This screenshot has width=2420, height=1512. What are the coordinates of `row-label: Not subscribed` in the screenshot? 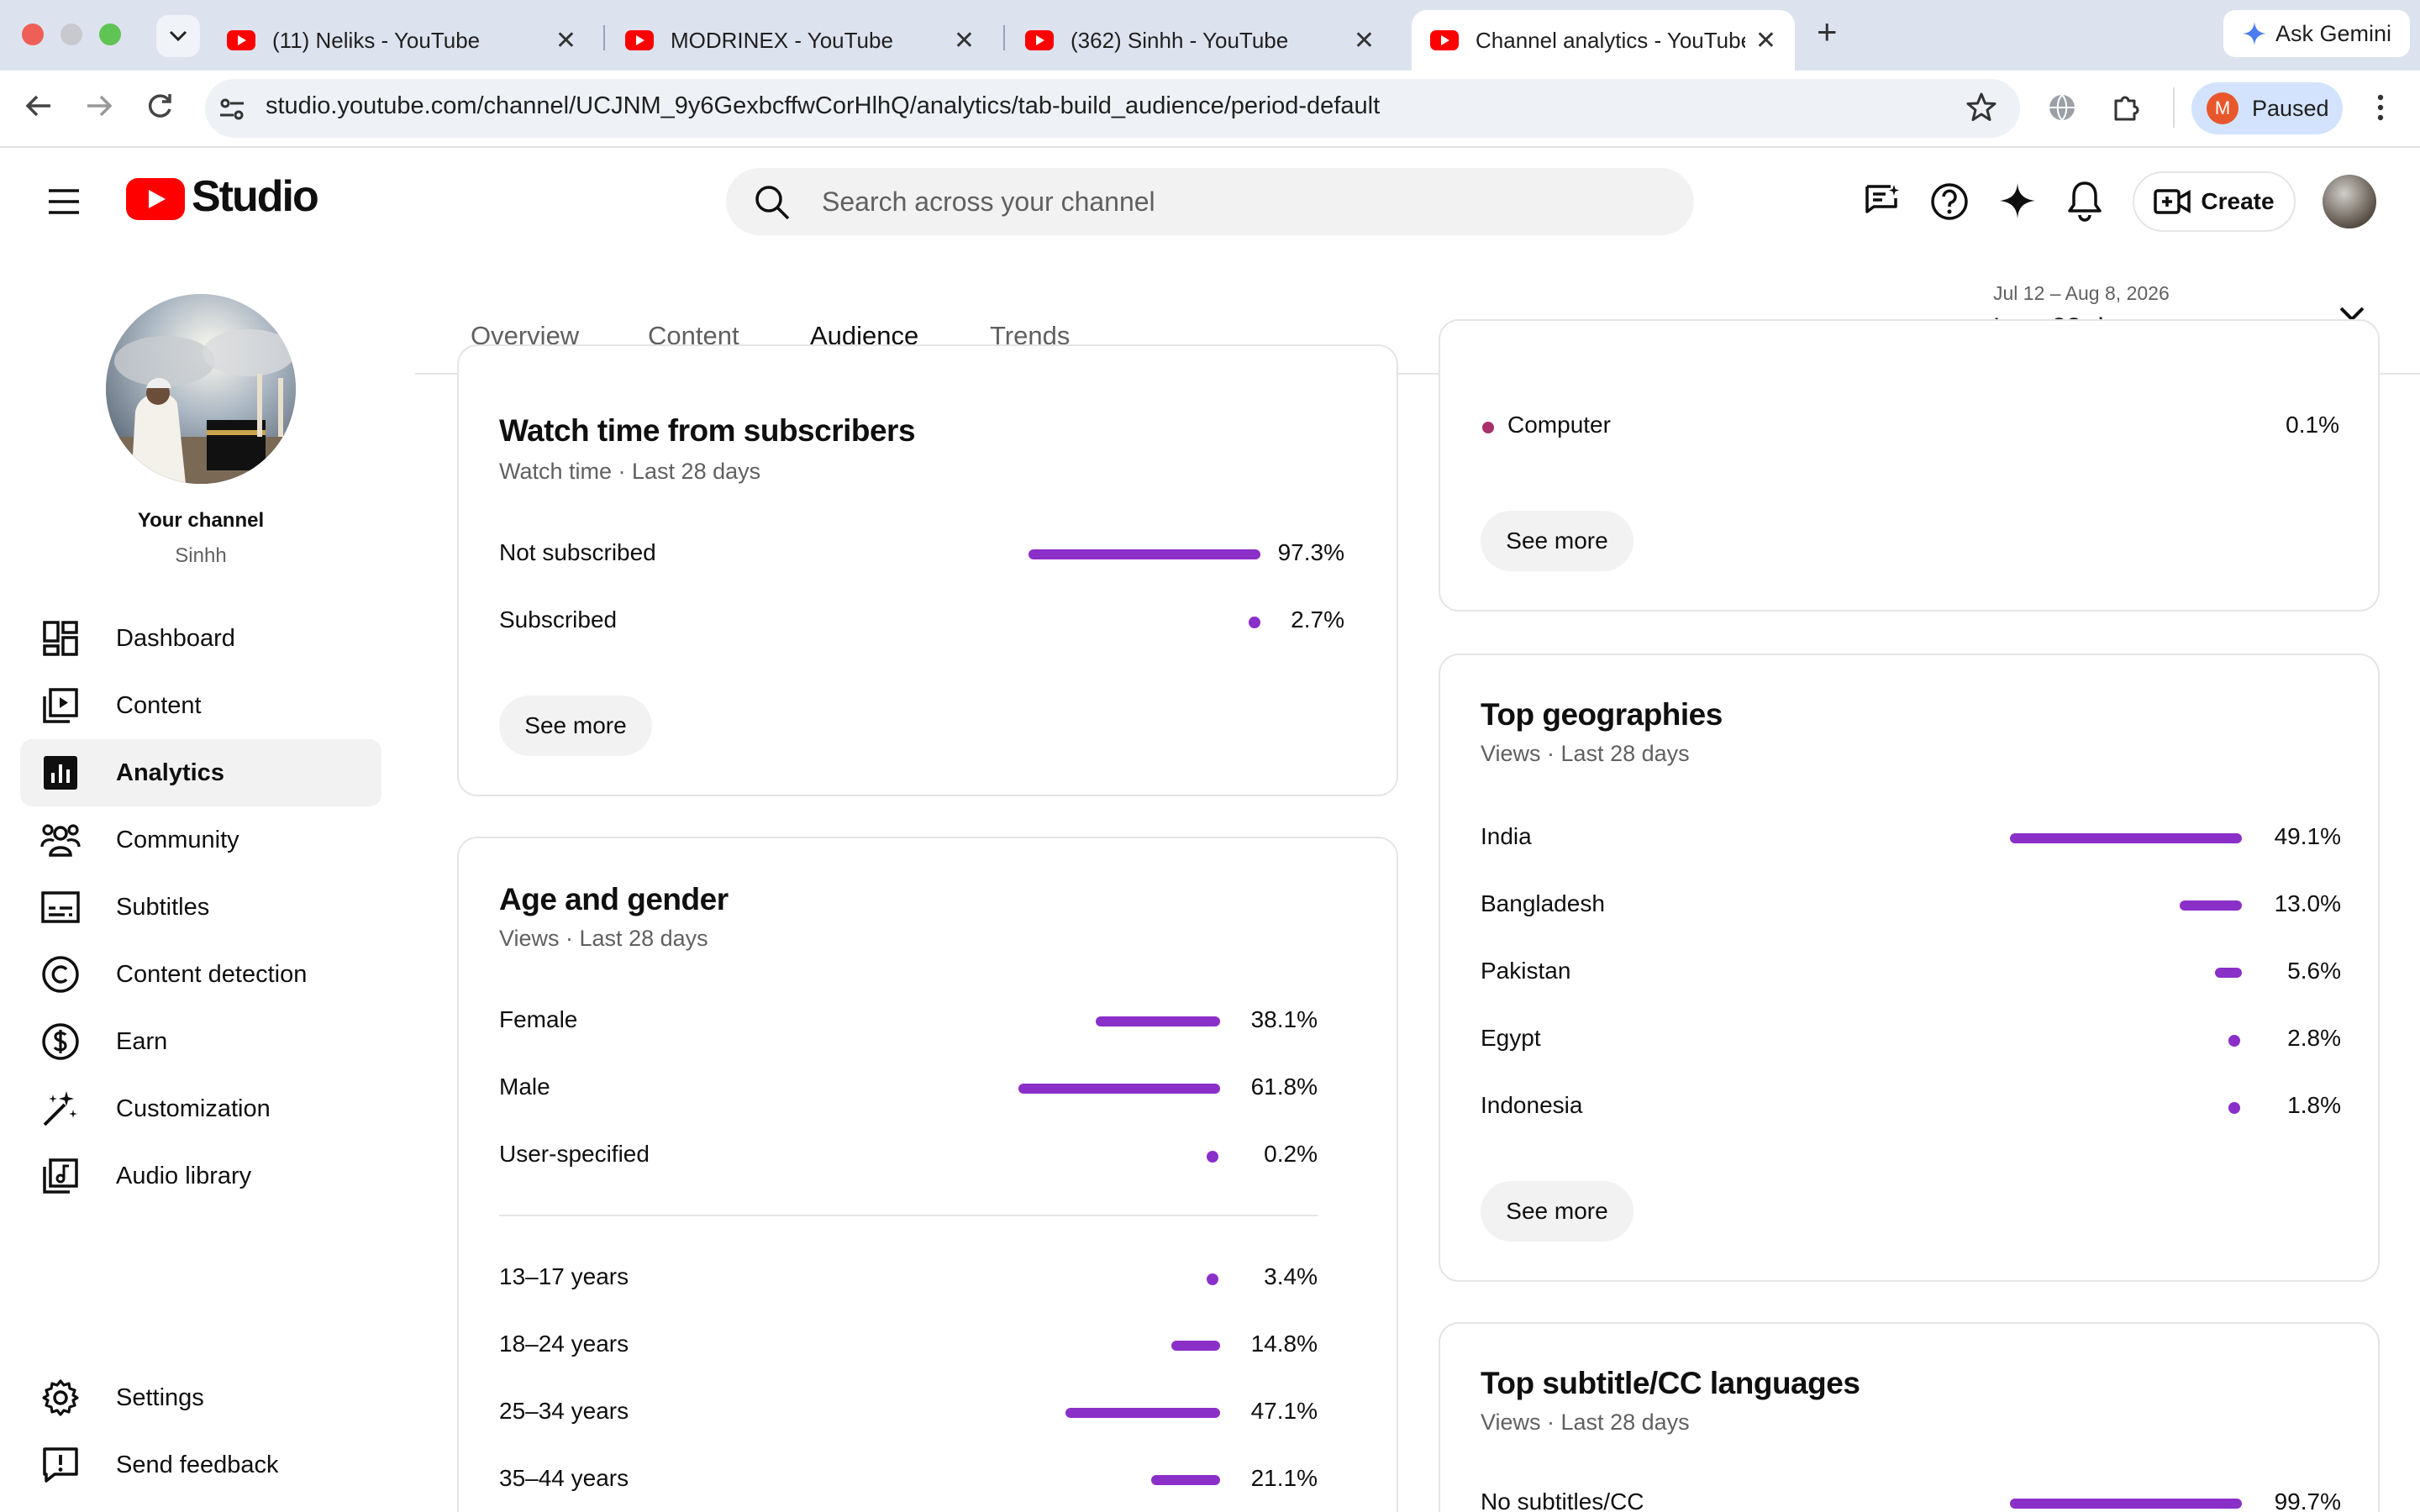 It's located at (577, 552).